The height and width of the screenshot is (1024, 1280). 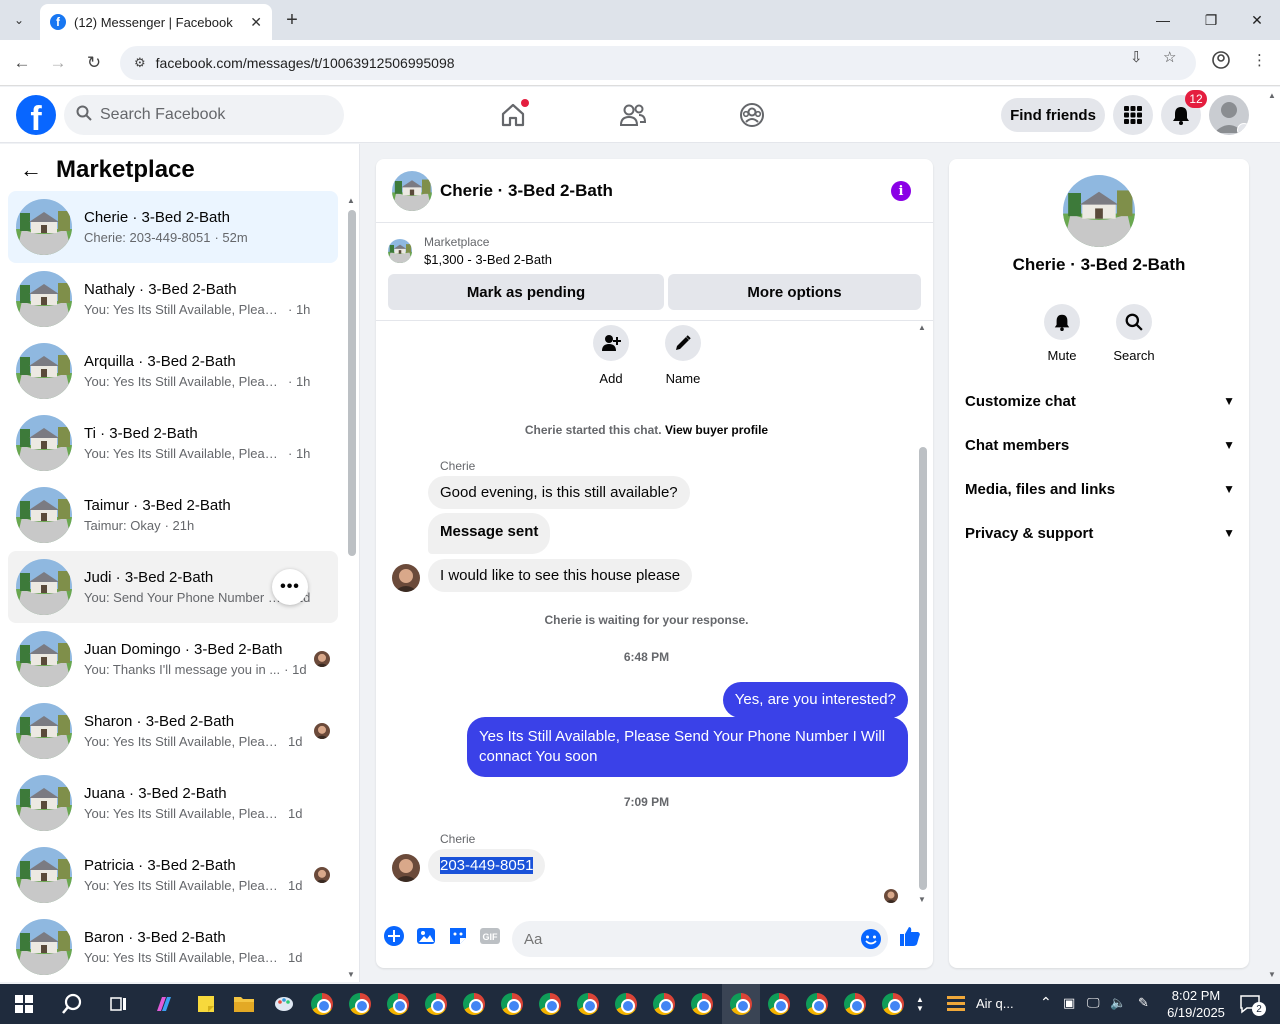 What do you see at coordinates (292, 20) in the screenshot?
I see `new-tab-icon: +` at bounding box center [292, 20].